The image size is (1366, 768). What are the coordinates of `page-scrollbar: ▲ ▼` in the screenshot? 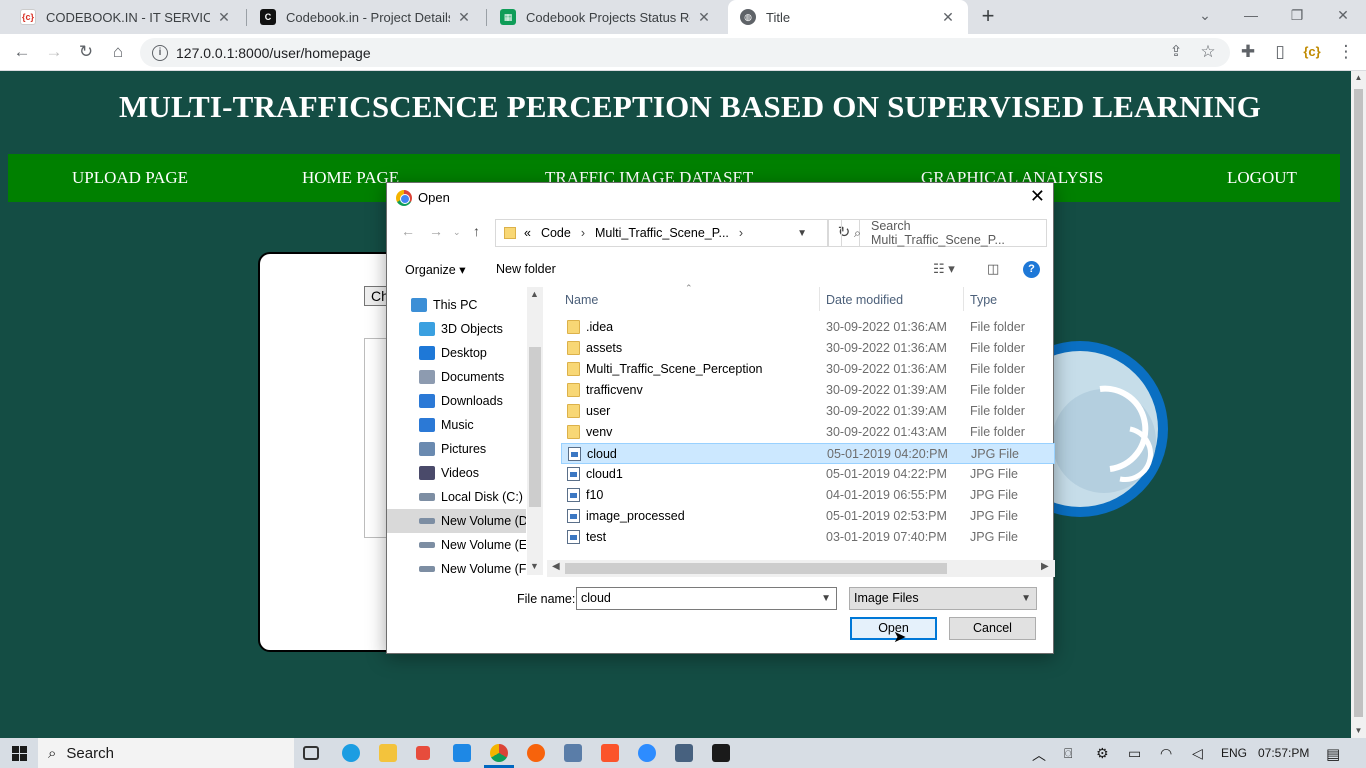 It's located at (1358, 404).